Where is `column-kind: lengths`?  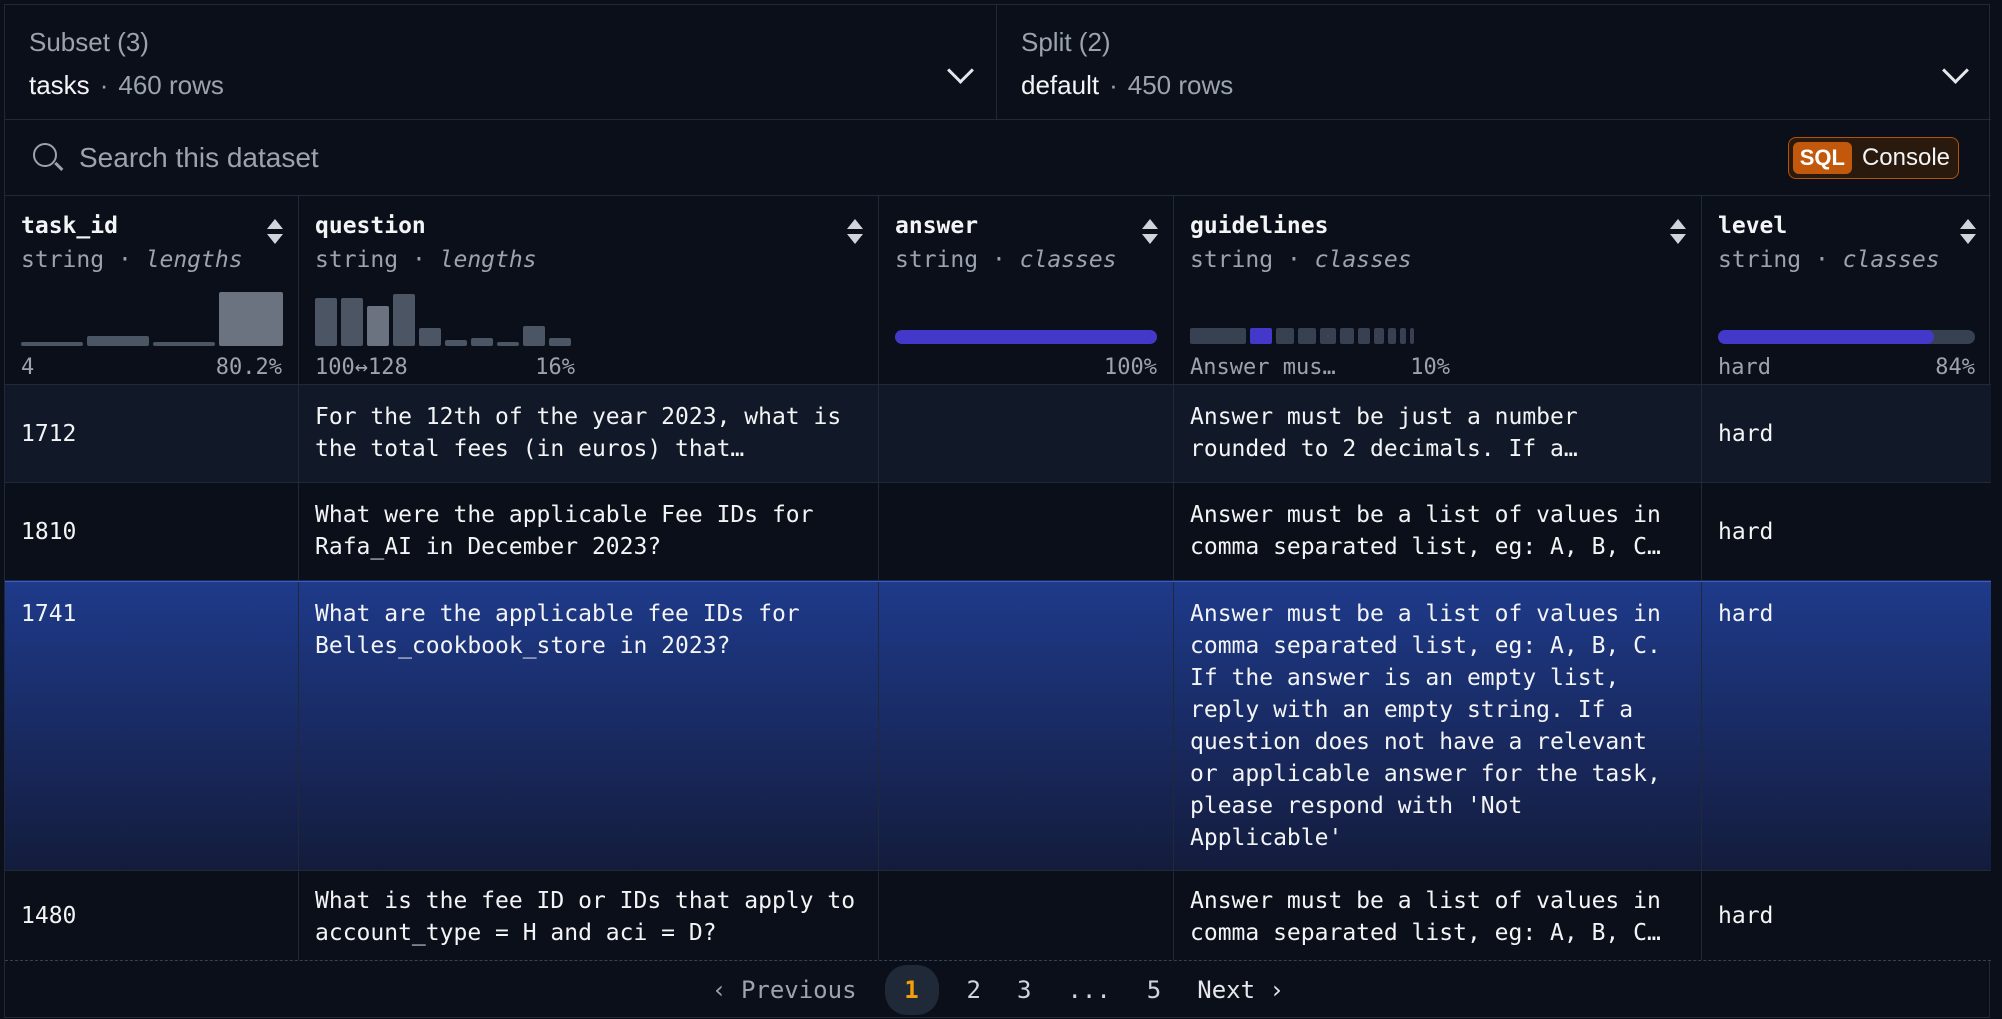
column-kind: lengths is located at coordinates (194, 260).